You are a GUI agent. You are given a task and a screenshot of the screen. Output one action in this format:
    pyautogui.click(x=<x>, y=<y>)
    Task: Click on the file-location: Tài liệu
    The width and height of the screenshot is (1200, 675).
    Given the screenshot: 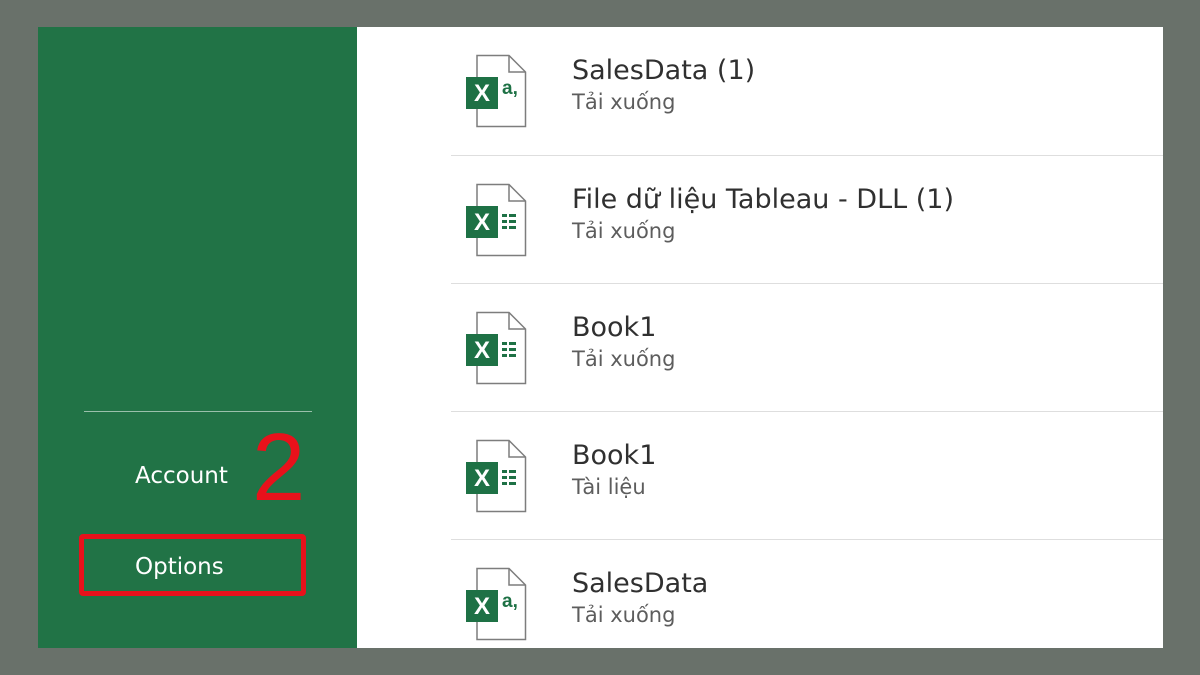 What is the action you would take?
    pyautogui.click(x=609, y=487)
    